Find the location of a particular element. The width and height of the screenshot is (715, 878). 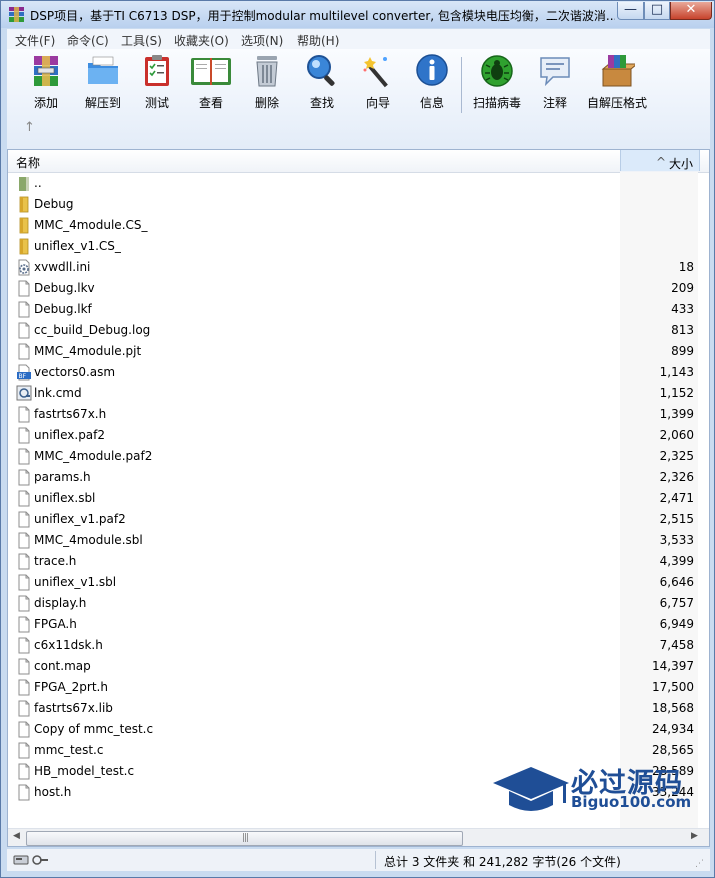

folder-row: .. is located at coordinates (353, 183).